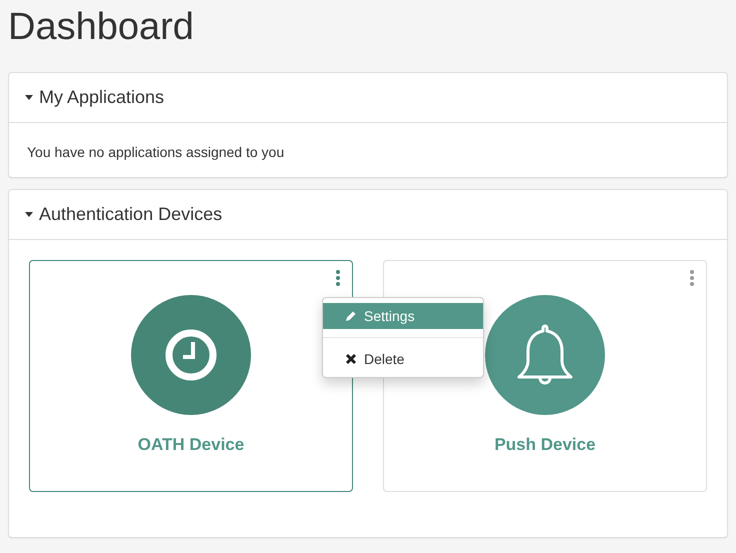 This screenshot has height=553, width=736. Describe the element at coordinates (351, 316) in the screenshot. I see `pencil-icon` at that location.